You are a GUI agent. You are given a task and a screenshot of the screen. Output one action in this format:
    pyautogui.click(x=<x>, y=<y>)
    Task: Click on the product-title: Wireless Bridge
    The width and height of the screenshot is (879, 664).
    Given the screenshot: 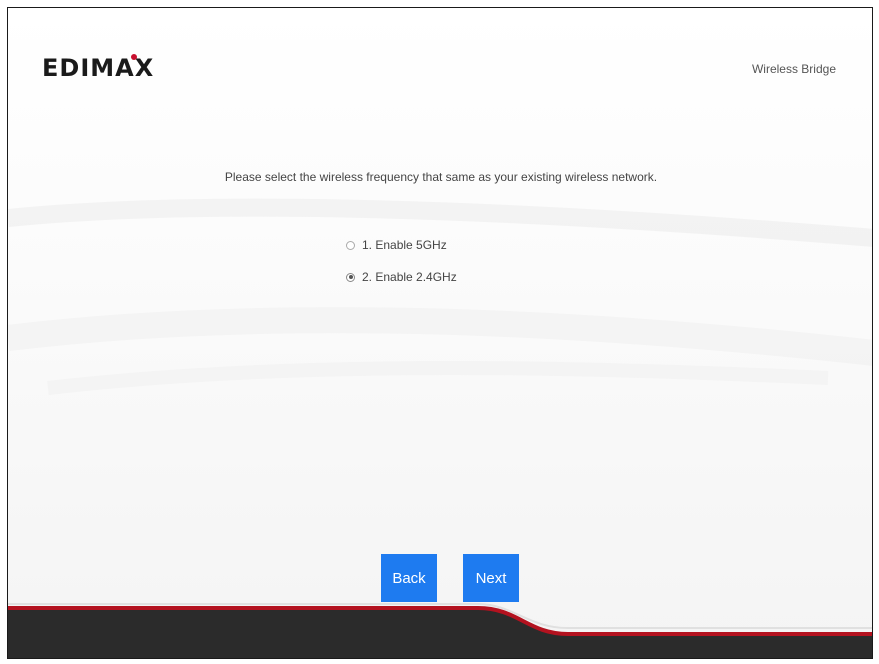 What is the action you would take?
    pyautogui.click(x=793, y=69)
    